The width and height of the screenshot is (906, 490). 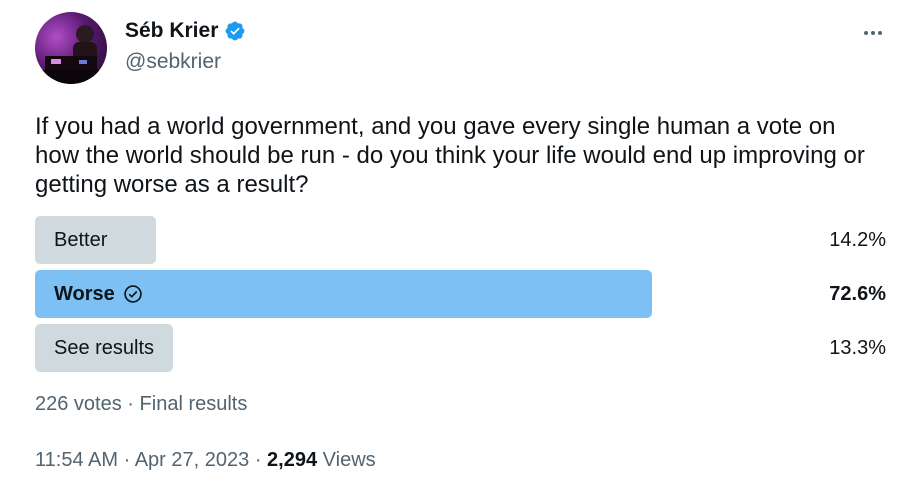 What do you see at coordinates (857, 239) in the screenshot?
I see `poll-option-percent: 14.2%` at bounding box center [857, 239].